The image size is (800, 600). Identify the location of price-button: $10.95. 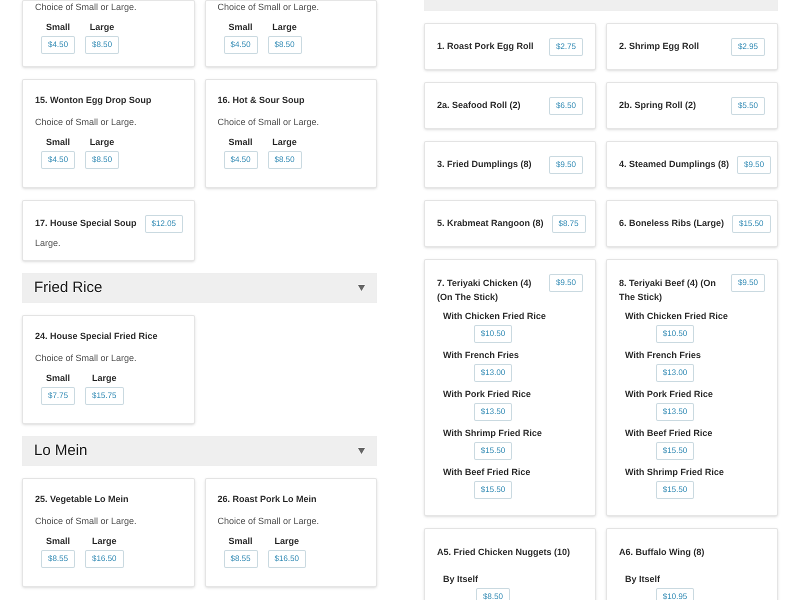
(675, 594).